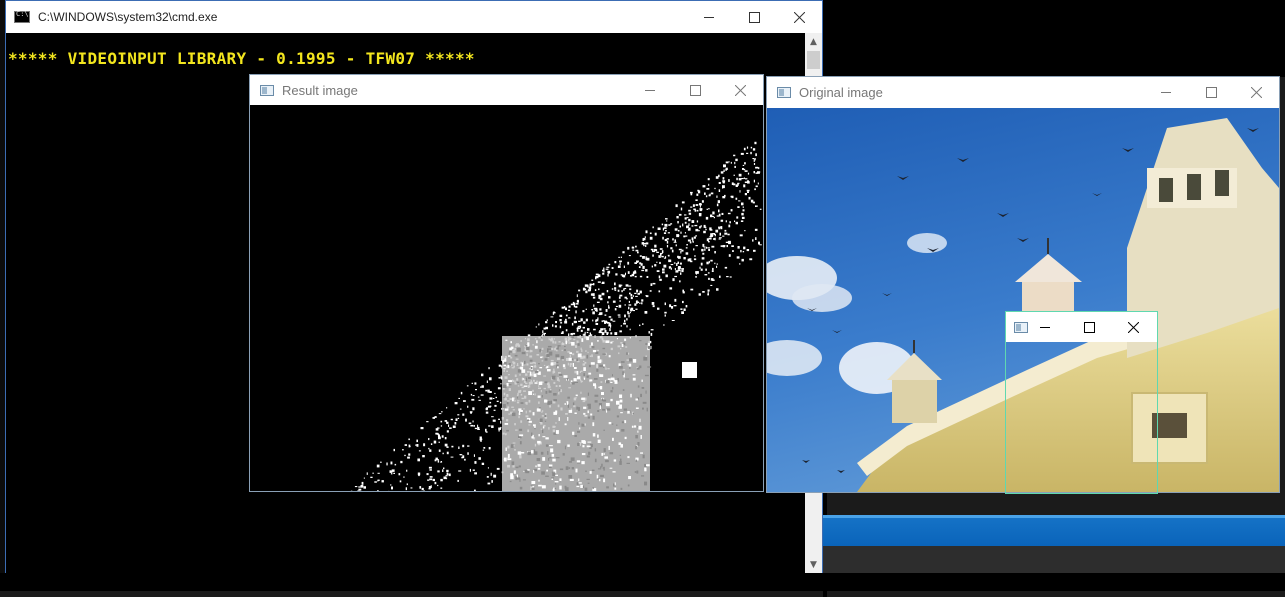 Image resolution: width=1285 pixels, height=597 pixels. I want to click on small-titlebar, so click(1081, 327).